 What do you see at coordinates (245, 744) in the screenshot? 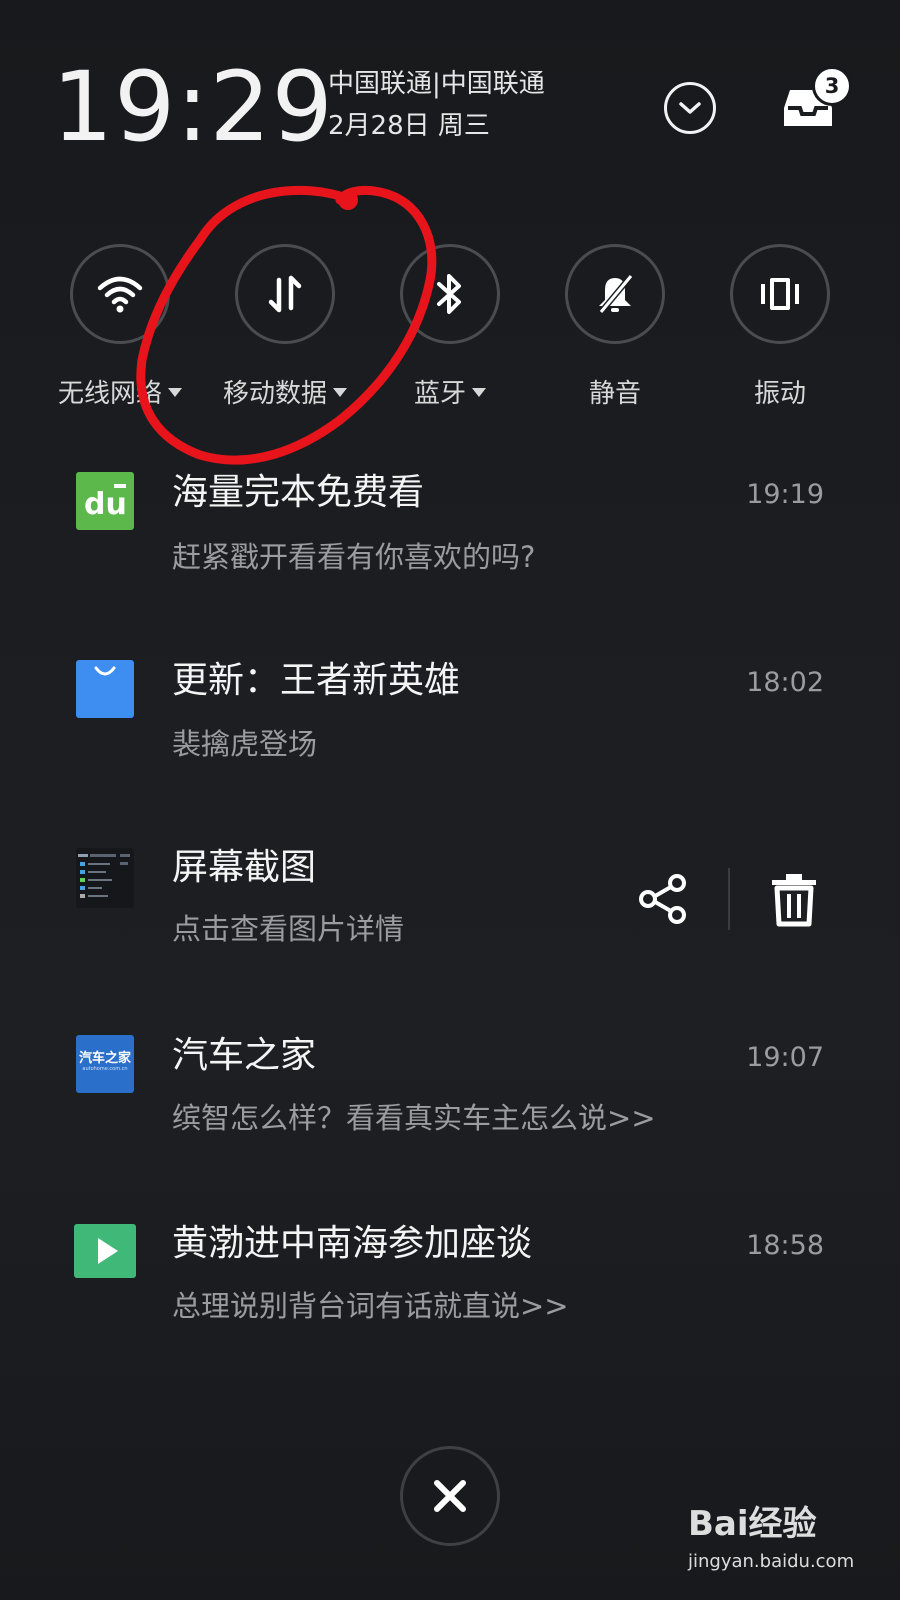
I see `notification-body: 裴擒虎登场` at bounding box center [245, 744].